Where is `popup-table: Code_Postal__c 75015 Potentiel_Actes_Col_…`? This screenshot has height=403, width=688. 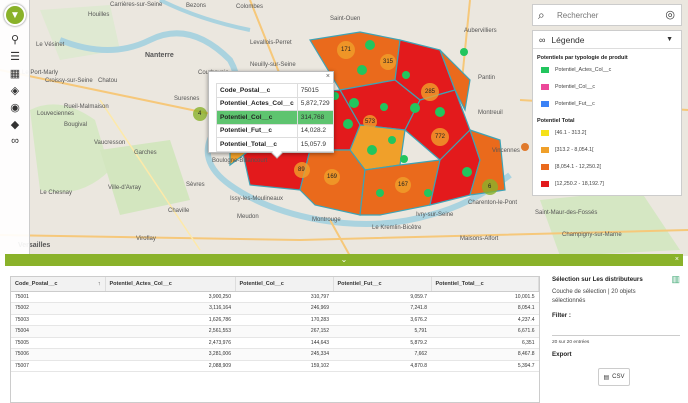 popup-table: Code_Postal__c 75015 Potentiel_Actes_Col_… is located at coordinates (275, 117).